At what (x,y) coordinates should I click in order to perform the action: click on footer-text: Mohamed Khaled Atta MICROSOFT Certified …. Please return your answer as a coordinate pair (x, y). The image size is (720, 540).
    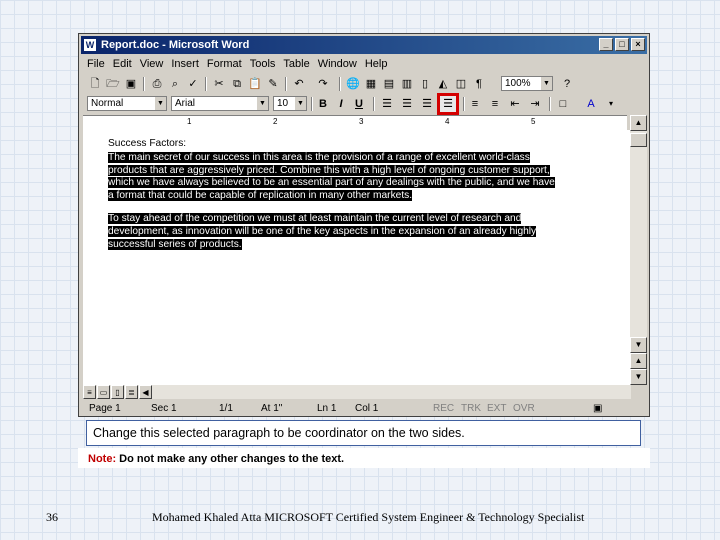
    Looking at the image, I should click on (368, 517).